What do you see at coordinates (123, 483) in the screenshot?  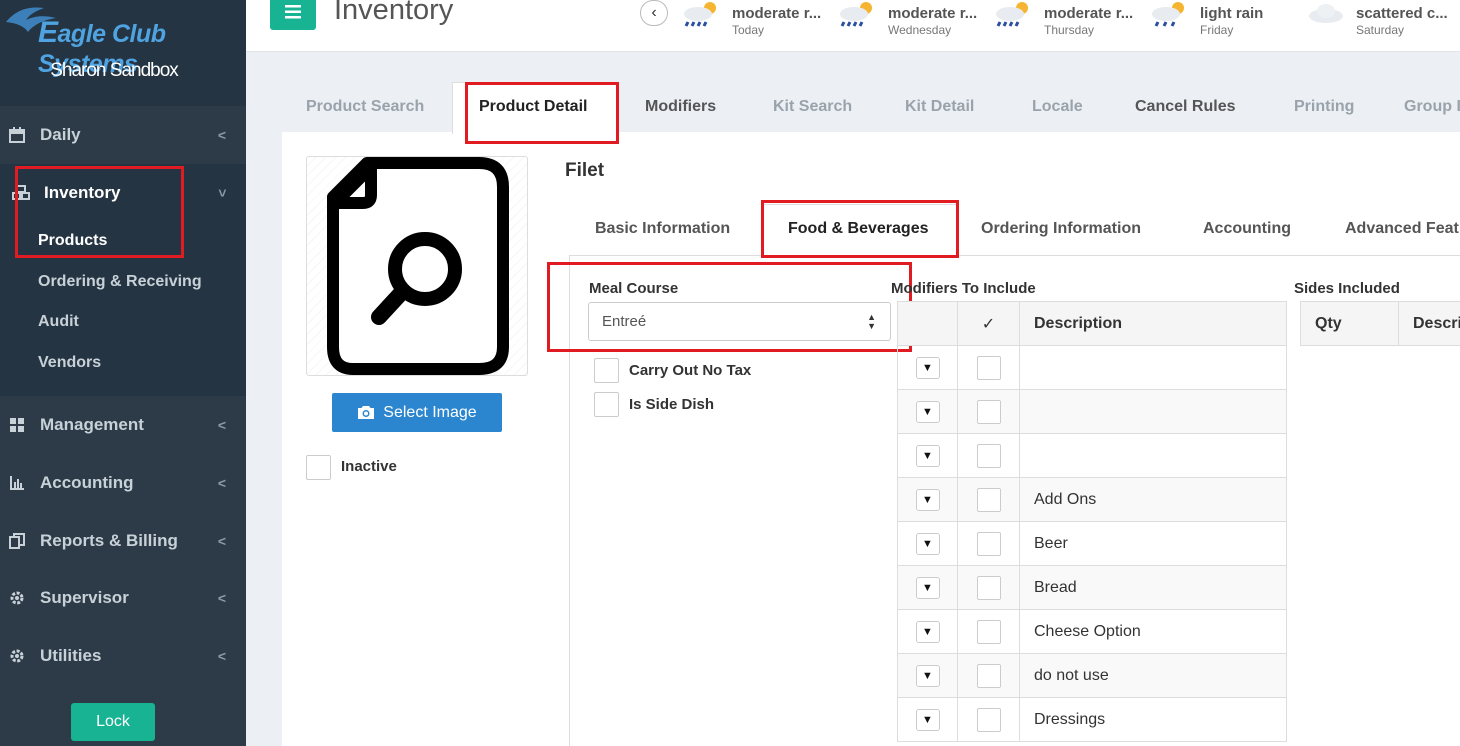 I see `sidebar-item-accounting: Accounting <` at bounding box center [123, 483].